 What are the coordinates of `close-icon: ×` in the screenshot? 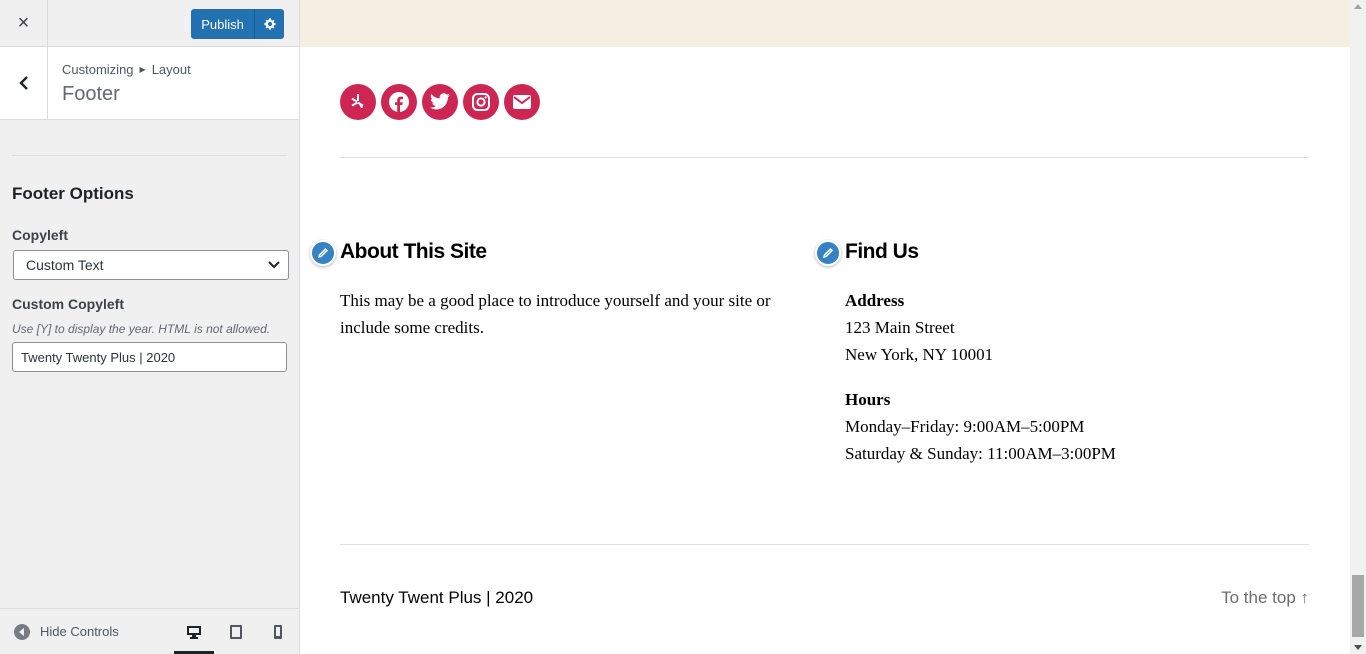 It's located at (23, 22).